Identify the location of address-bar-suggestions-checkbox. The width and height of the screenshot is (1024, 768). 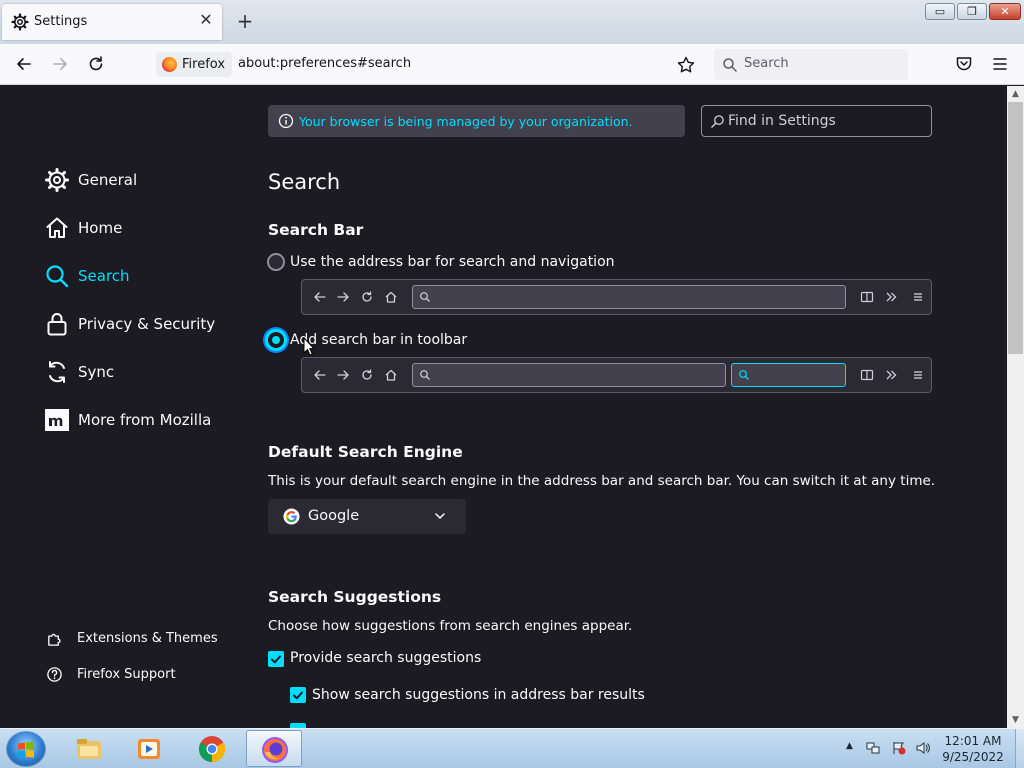
(298, 695).